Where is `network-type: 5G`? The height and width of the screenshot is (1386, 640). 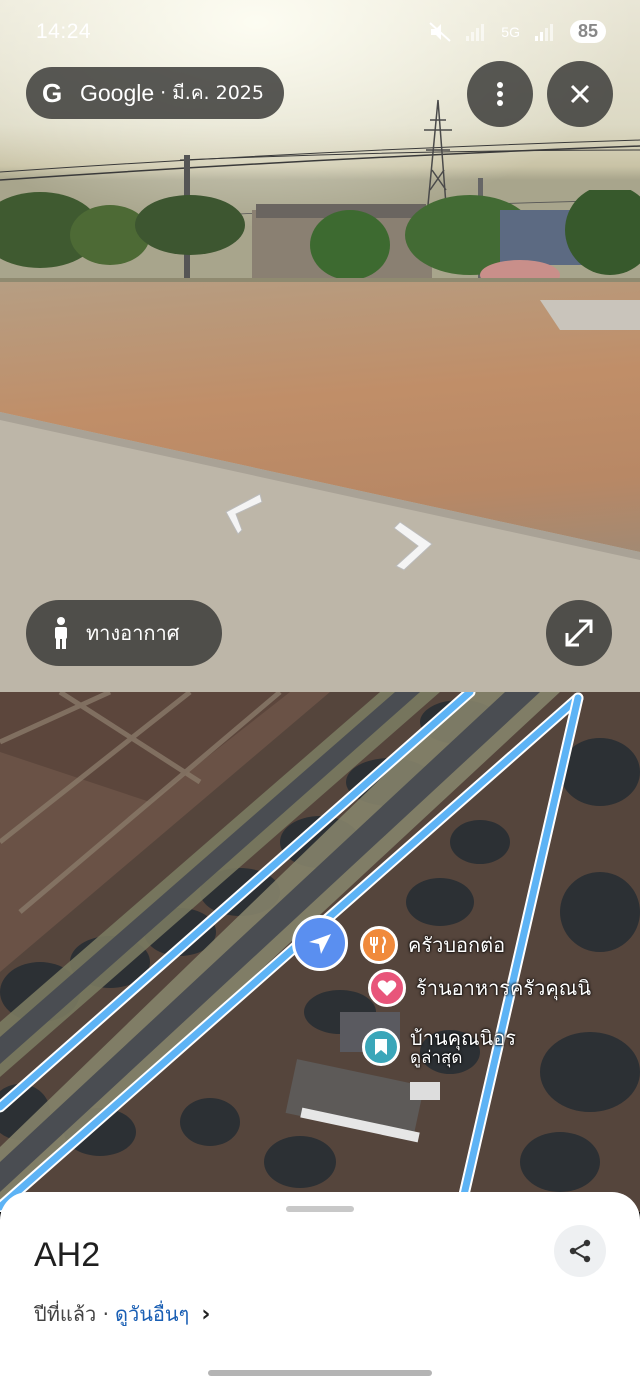
network-type: 5G is located at coordinates (510, 31).